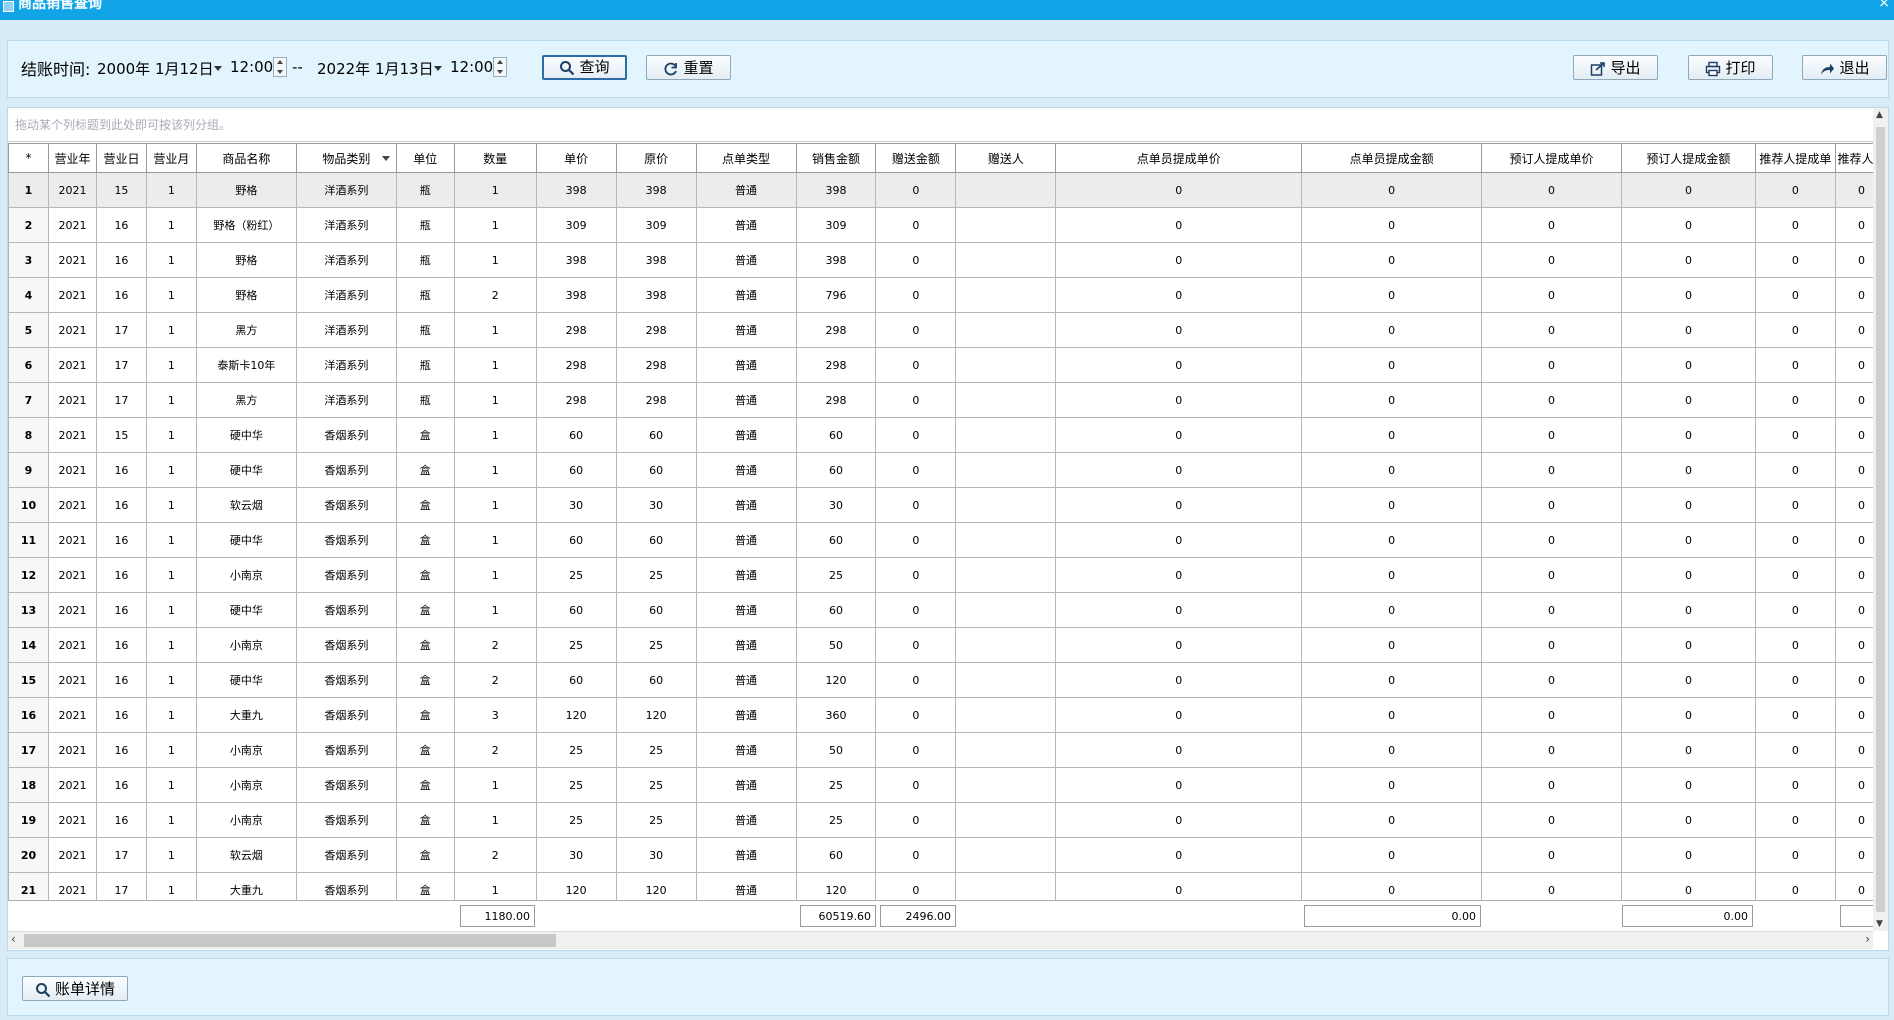  What do you see at coordinates (948, 330) in the screenshot?
I see `table-row: 5 2021 17 1 黑方 洋酒系列瓶 1 298 298 普通 298 0 0 0 0 0 0 0` at bounding box center [948, 330].